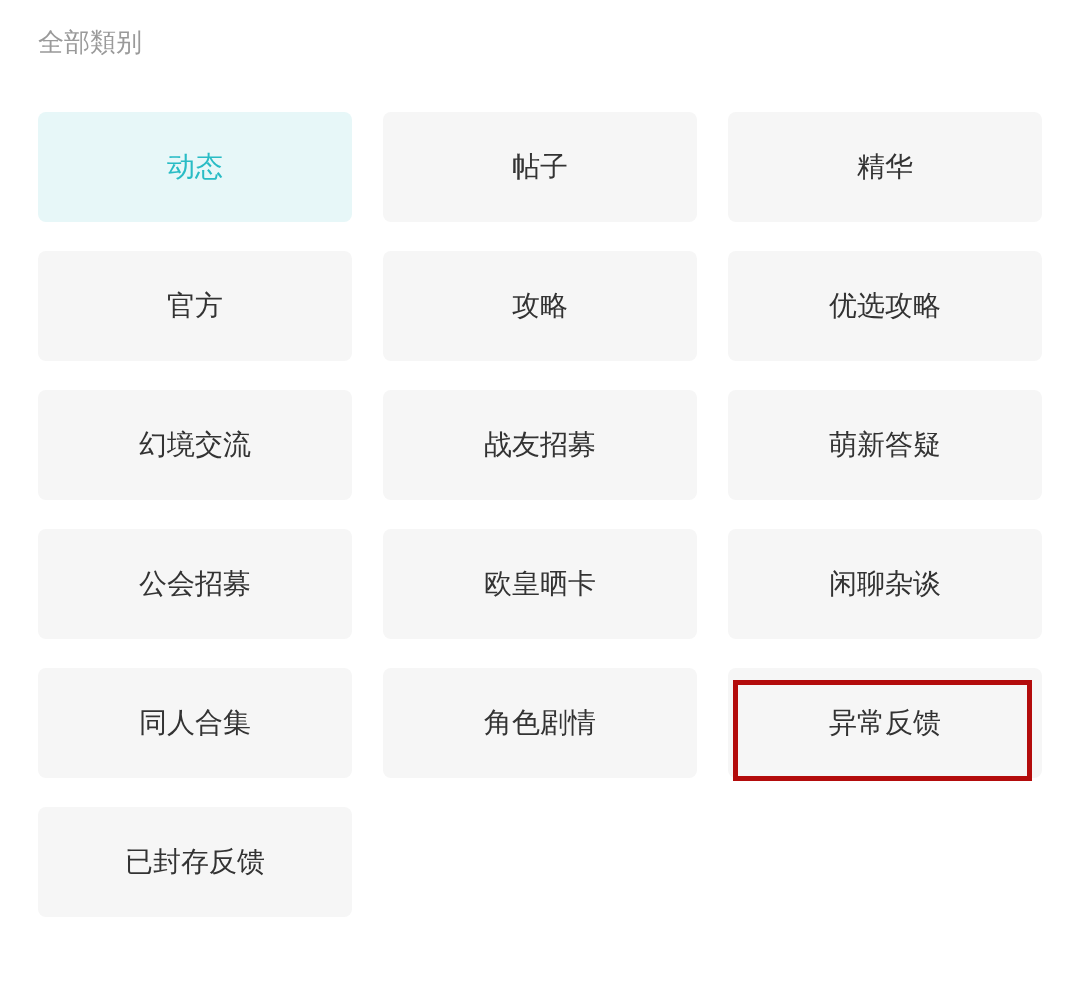  What do you see at coordinates (195, 862) in the screenshot?
I see `category-button: 已封存反馈` at bounding box center [195, 862].